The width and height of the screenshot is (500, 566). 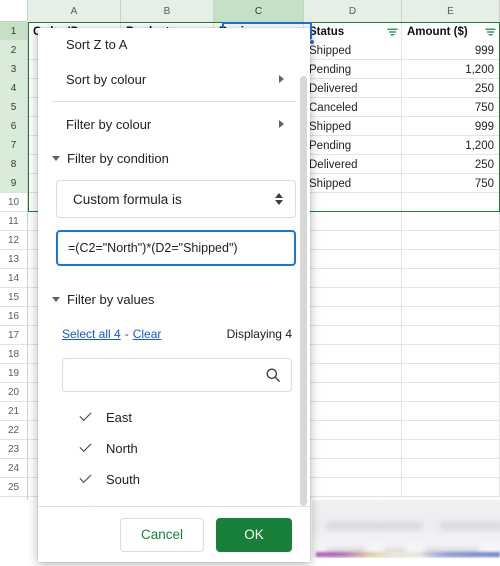 What do you see at coordinates (451, 31) in the screenshot?
I see `column-title-cell: Amount ($)` at bounding box center [451, 31].